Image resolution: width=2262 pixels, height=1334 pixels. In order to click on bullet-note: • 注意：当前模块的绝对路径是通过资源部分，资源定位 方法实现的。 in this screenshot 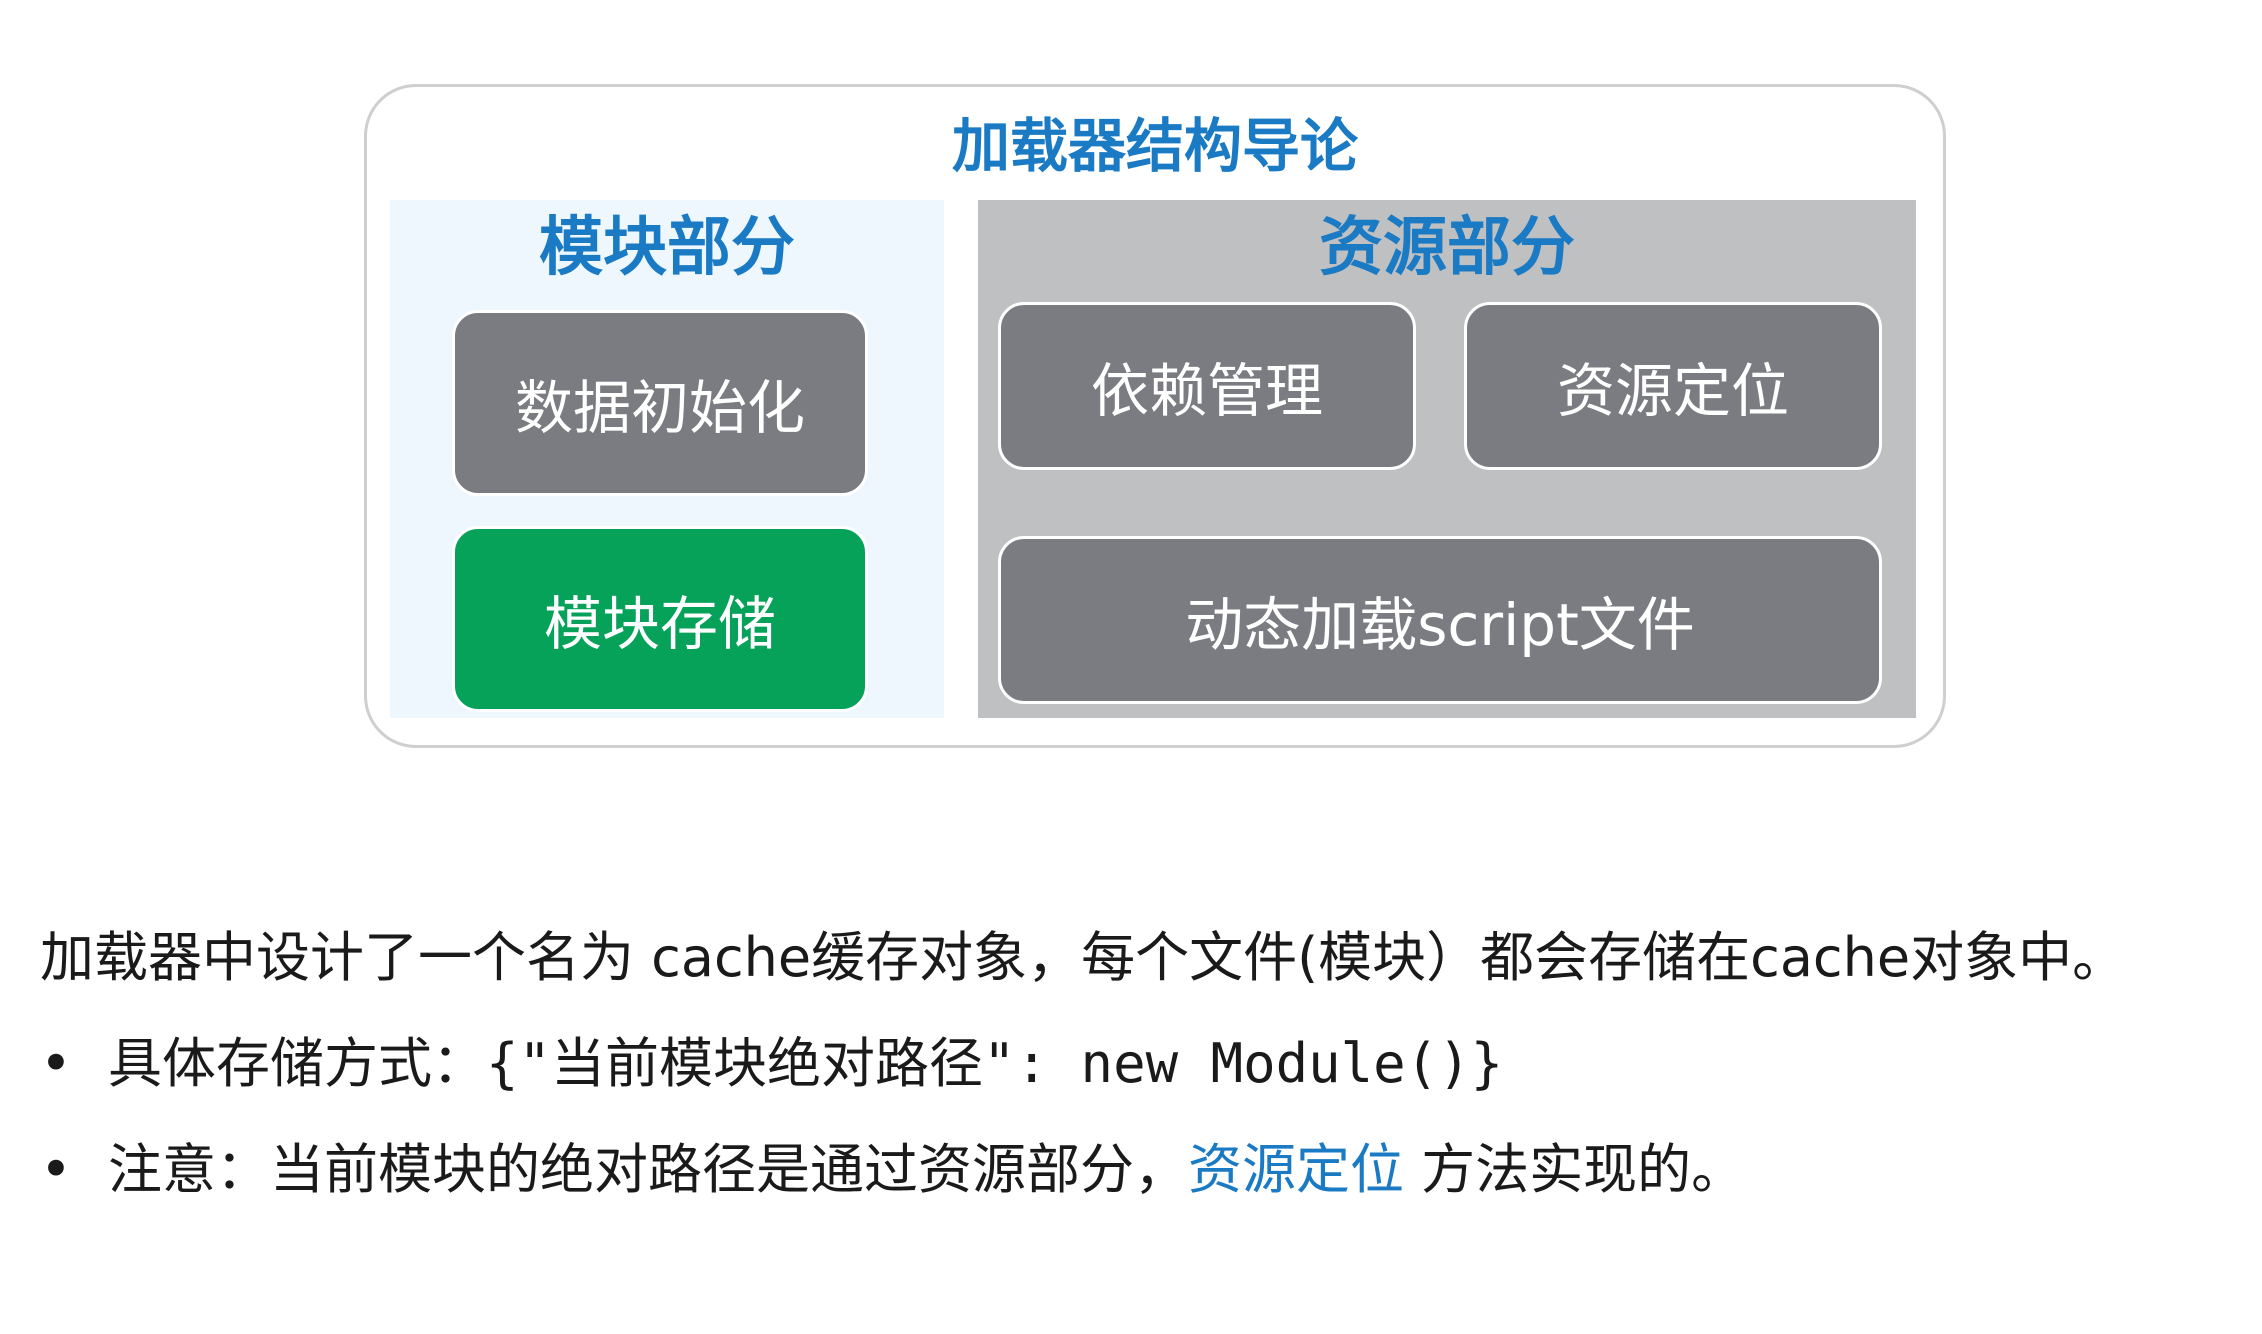, I will do `click(892, 1170)`.